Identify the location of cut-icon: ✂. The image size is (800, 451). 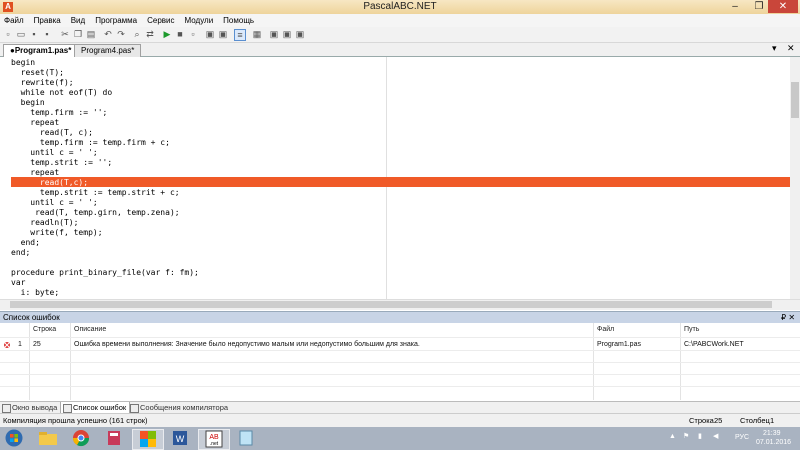
(65, 34).